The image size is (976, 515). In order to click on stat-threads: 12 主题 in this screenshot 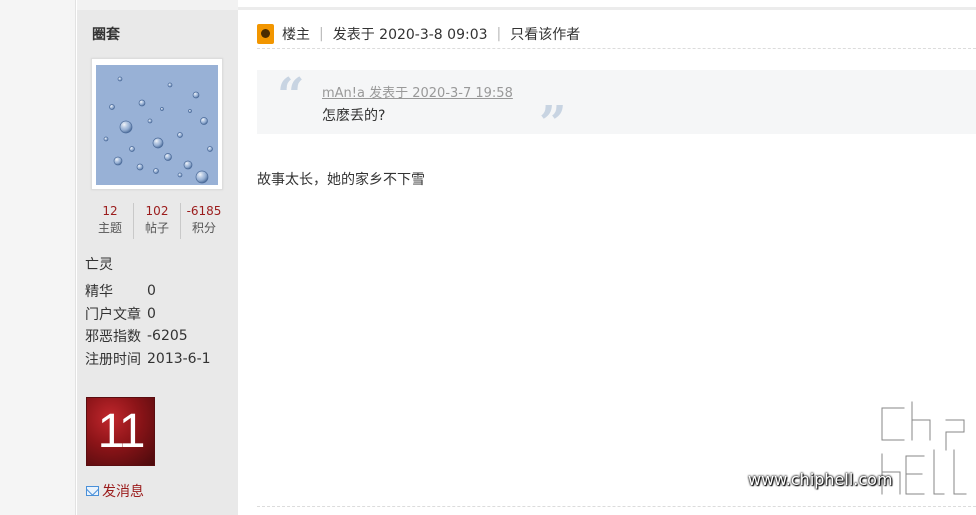, I will do `click(110, 221)`.